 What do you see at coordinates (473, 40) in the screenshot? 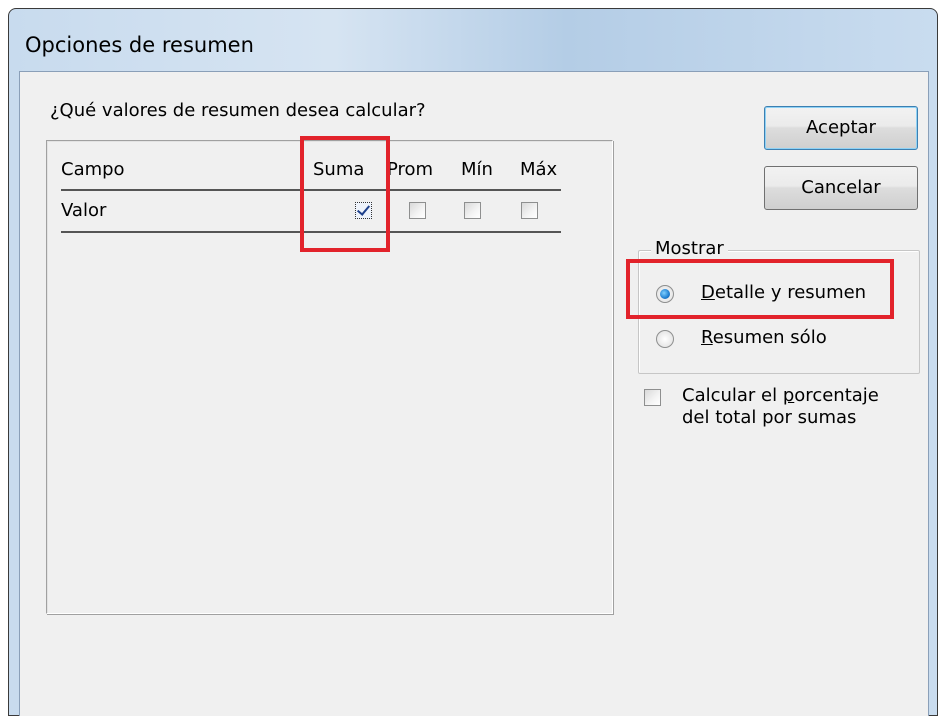
I see `title-bar: Opciones de resumen` at bounding box center [473, 40].